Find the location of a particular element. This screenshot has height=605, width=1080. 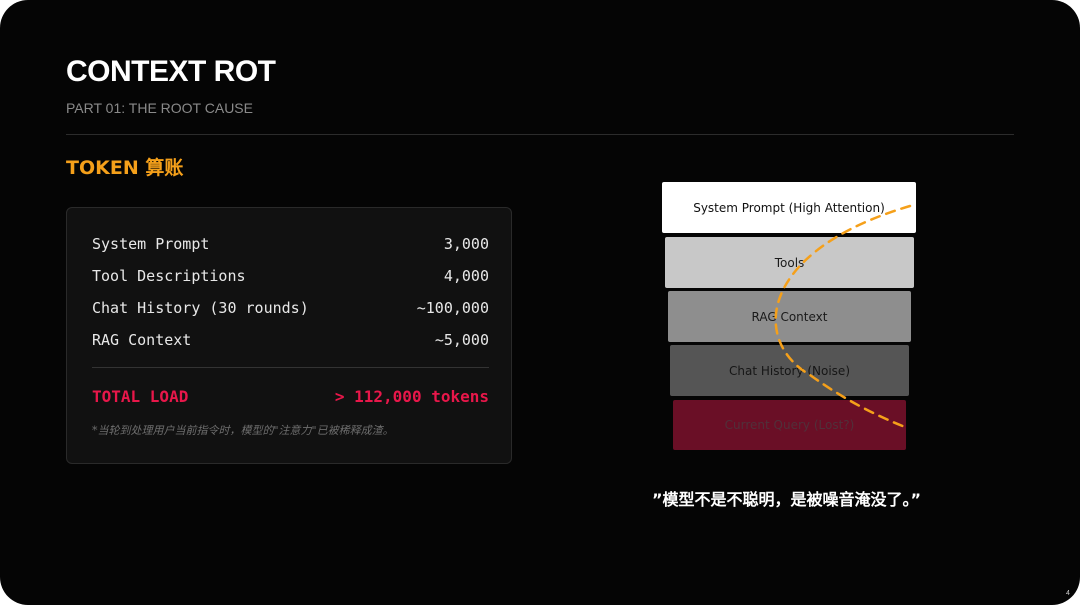

header-divider is located at coordinates (540, 134).